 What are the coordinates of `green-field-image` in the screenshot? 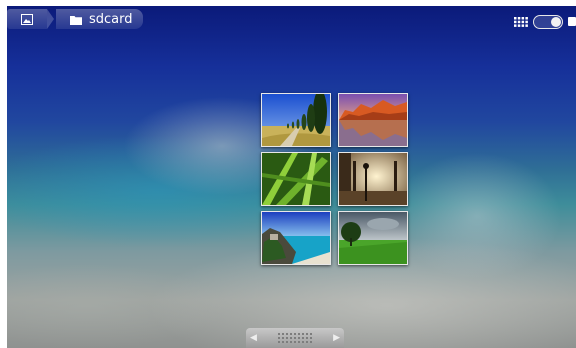 It's located at (373, 238).